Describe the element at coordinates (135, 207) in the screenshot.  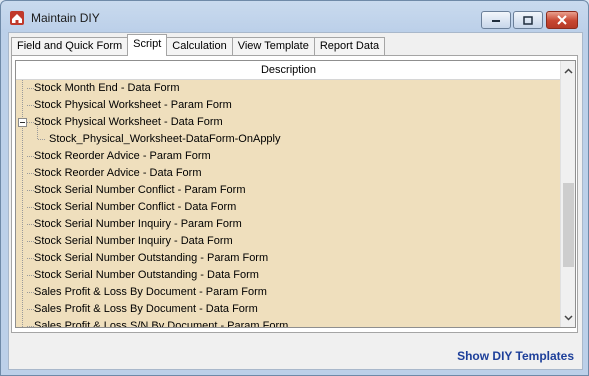
I see `tree-row-label: Stock Serial Number Conflict - Data Form` at that location.